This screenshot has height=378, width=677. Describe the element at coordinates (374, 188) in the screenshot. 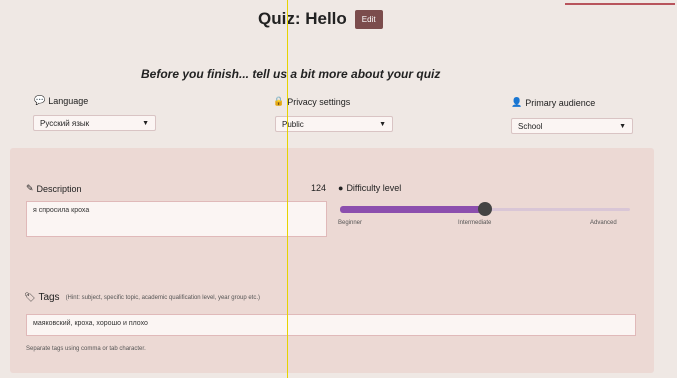

I see `difficulty-label-text: Difficulty level` at that location.